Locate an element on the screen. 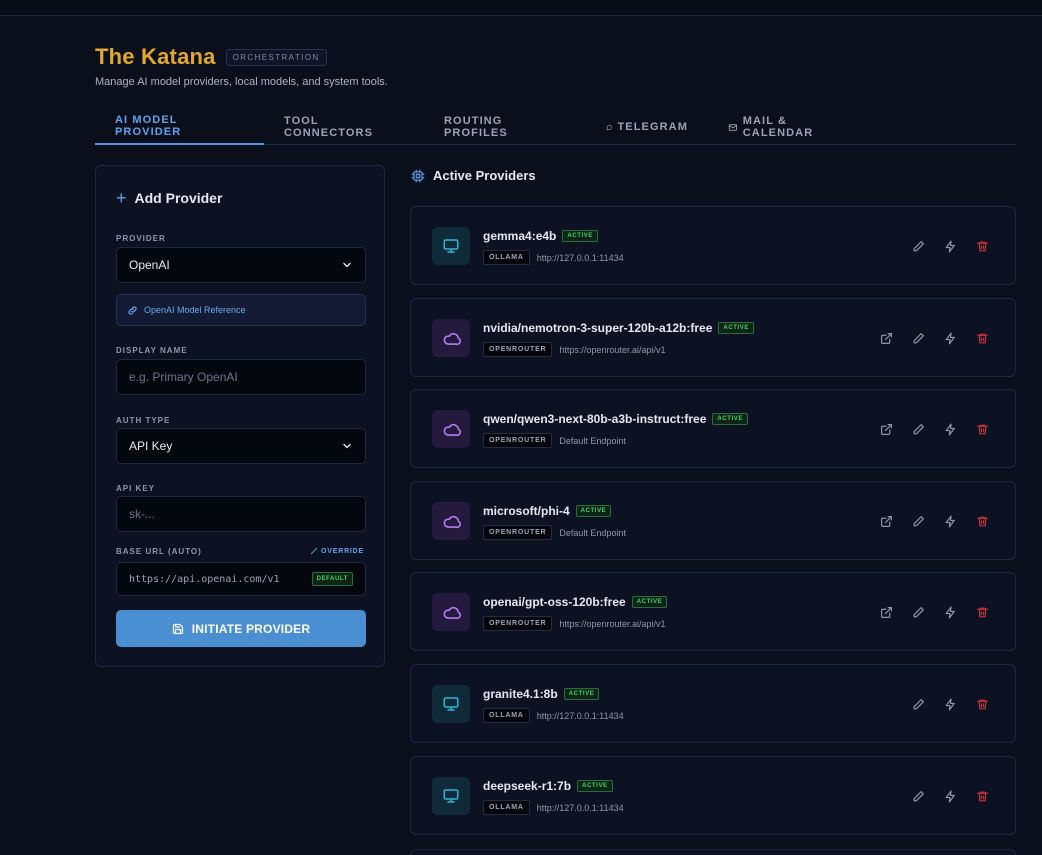  section-badge: ORCHESTRATION is located at coordinates (276, 57).